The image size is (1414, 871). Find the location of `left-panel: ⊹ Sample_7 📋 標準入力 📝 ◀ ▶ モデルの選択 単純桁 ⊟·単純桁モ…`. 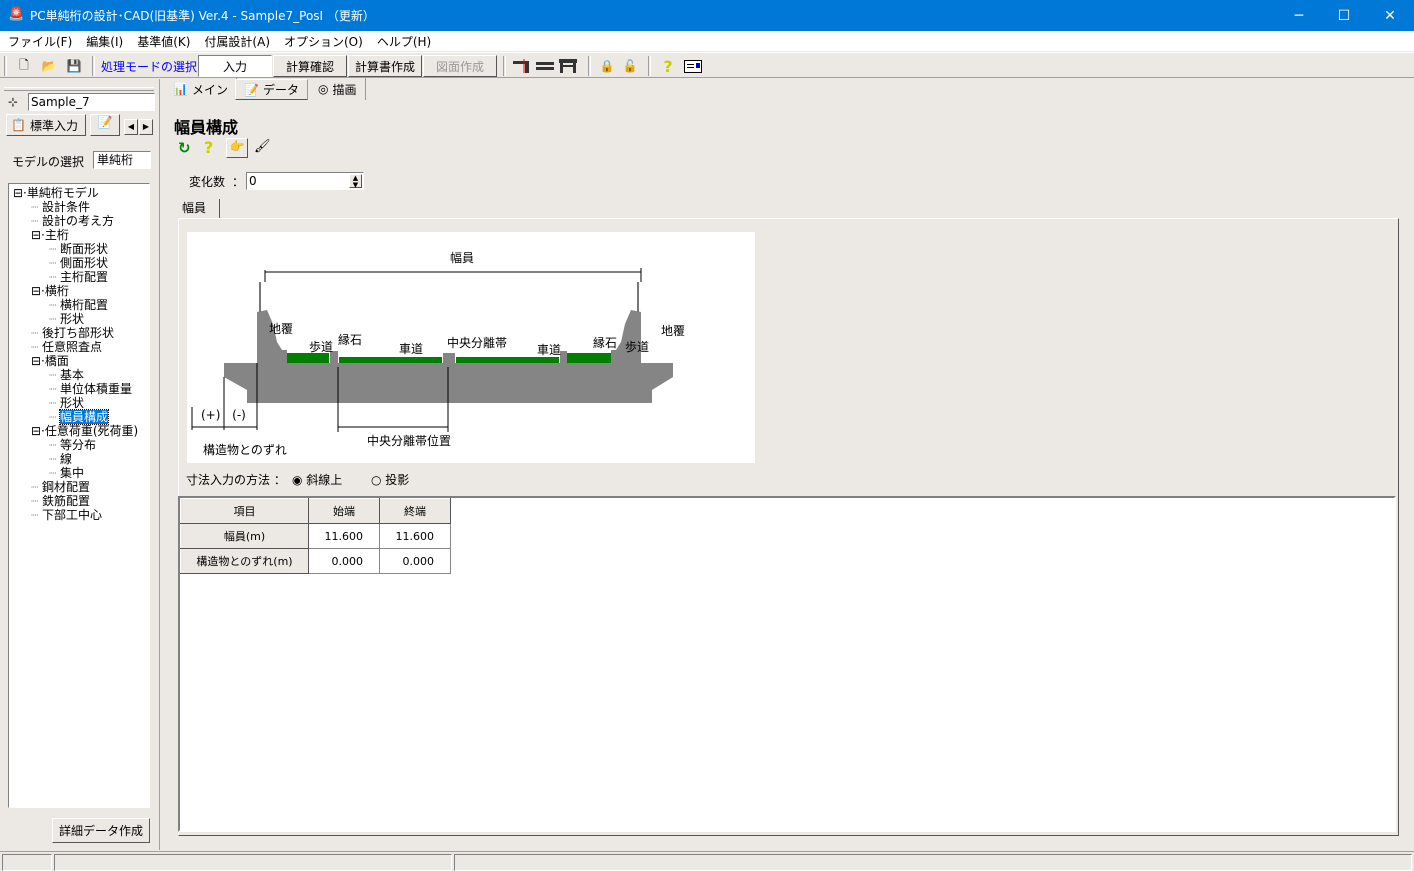

left-panel: ⊹ Sample_7 📋 標準入力 📝 ◀ ▶ モデルの選択 単純桁 ⊟·単純桁モ… is located at coordinates (80, 464).